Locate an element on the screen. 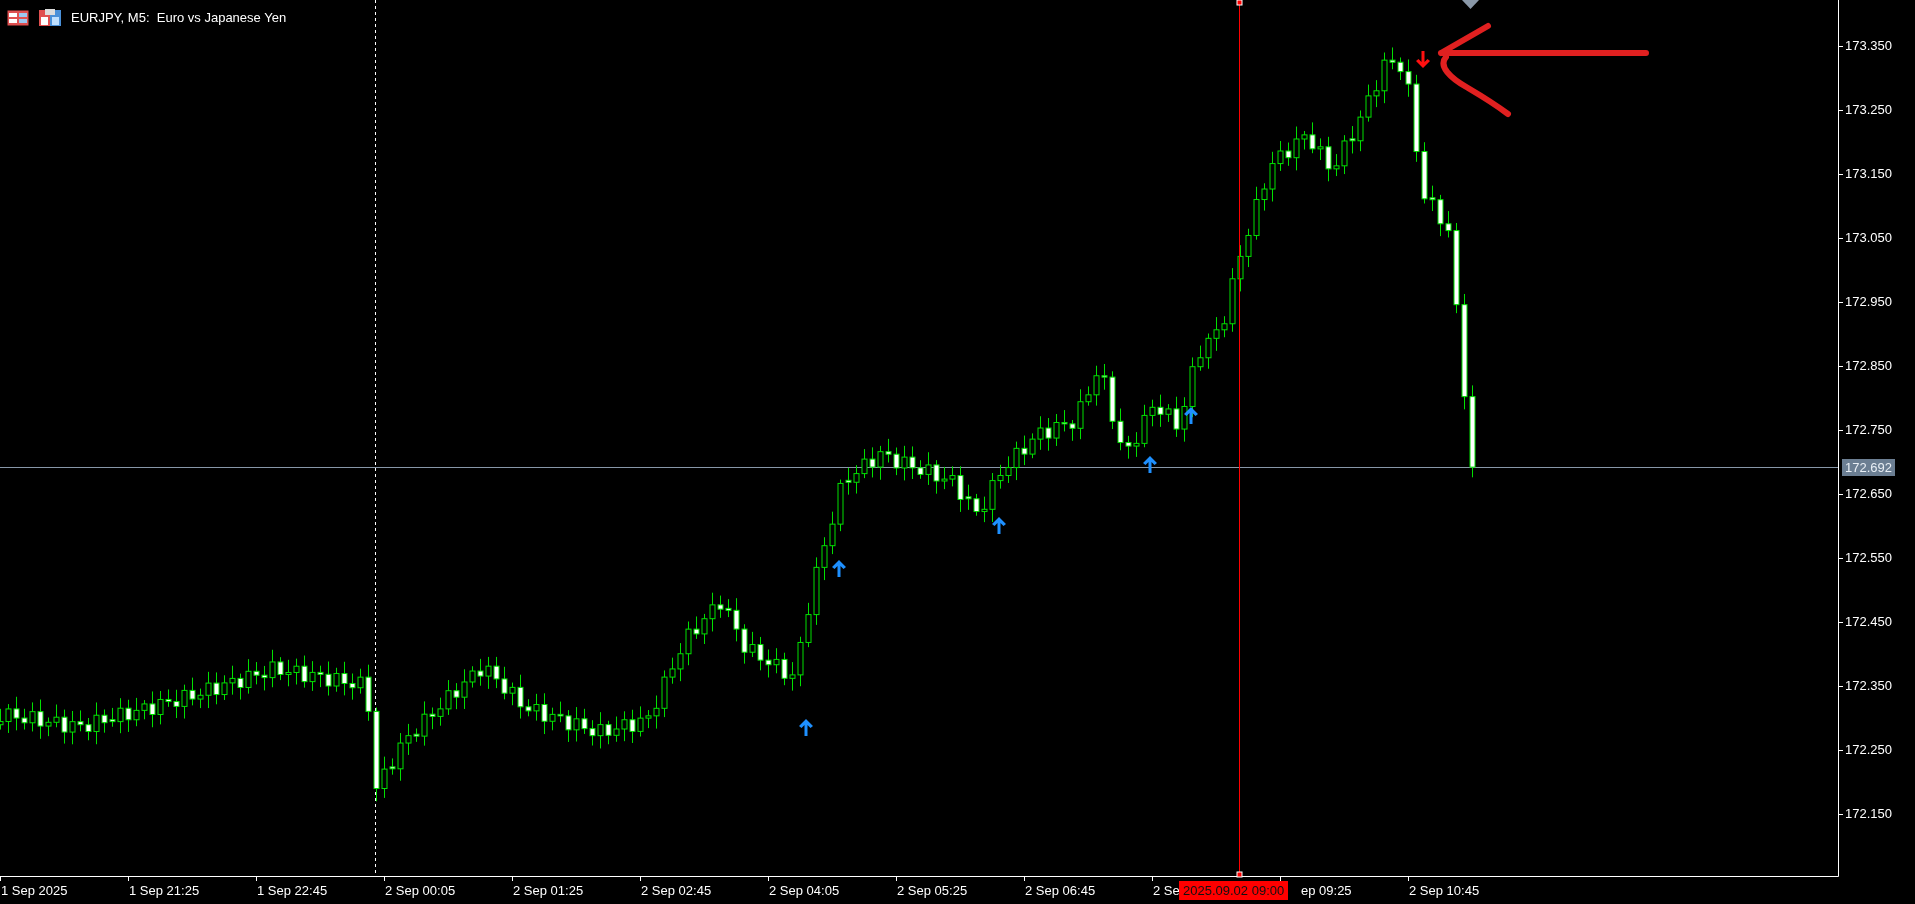 This screenshot has height=904, width=1915. price-label: 172.250 is located at coordinates (1868, 749).